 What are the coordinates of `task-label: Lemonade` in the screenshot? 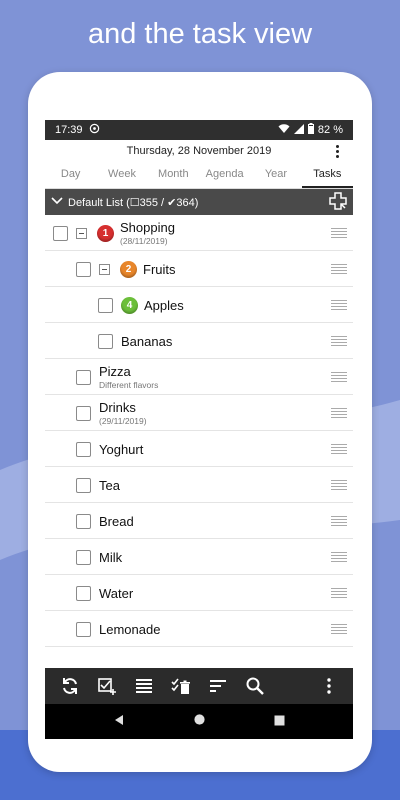 It's located at (130, 629).